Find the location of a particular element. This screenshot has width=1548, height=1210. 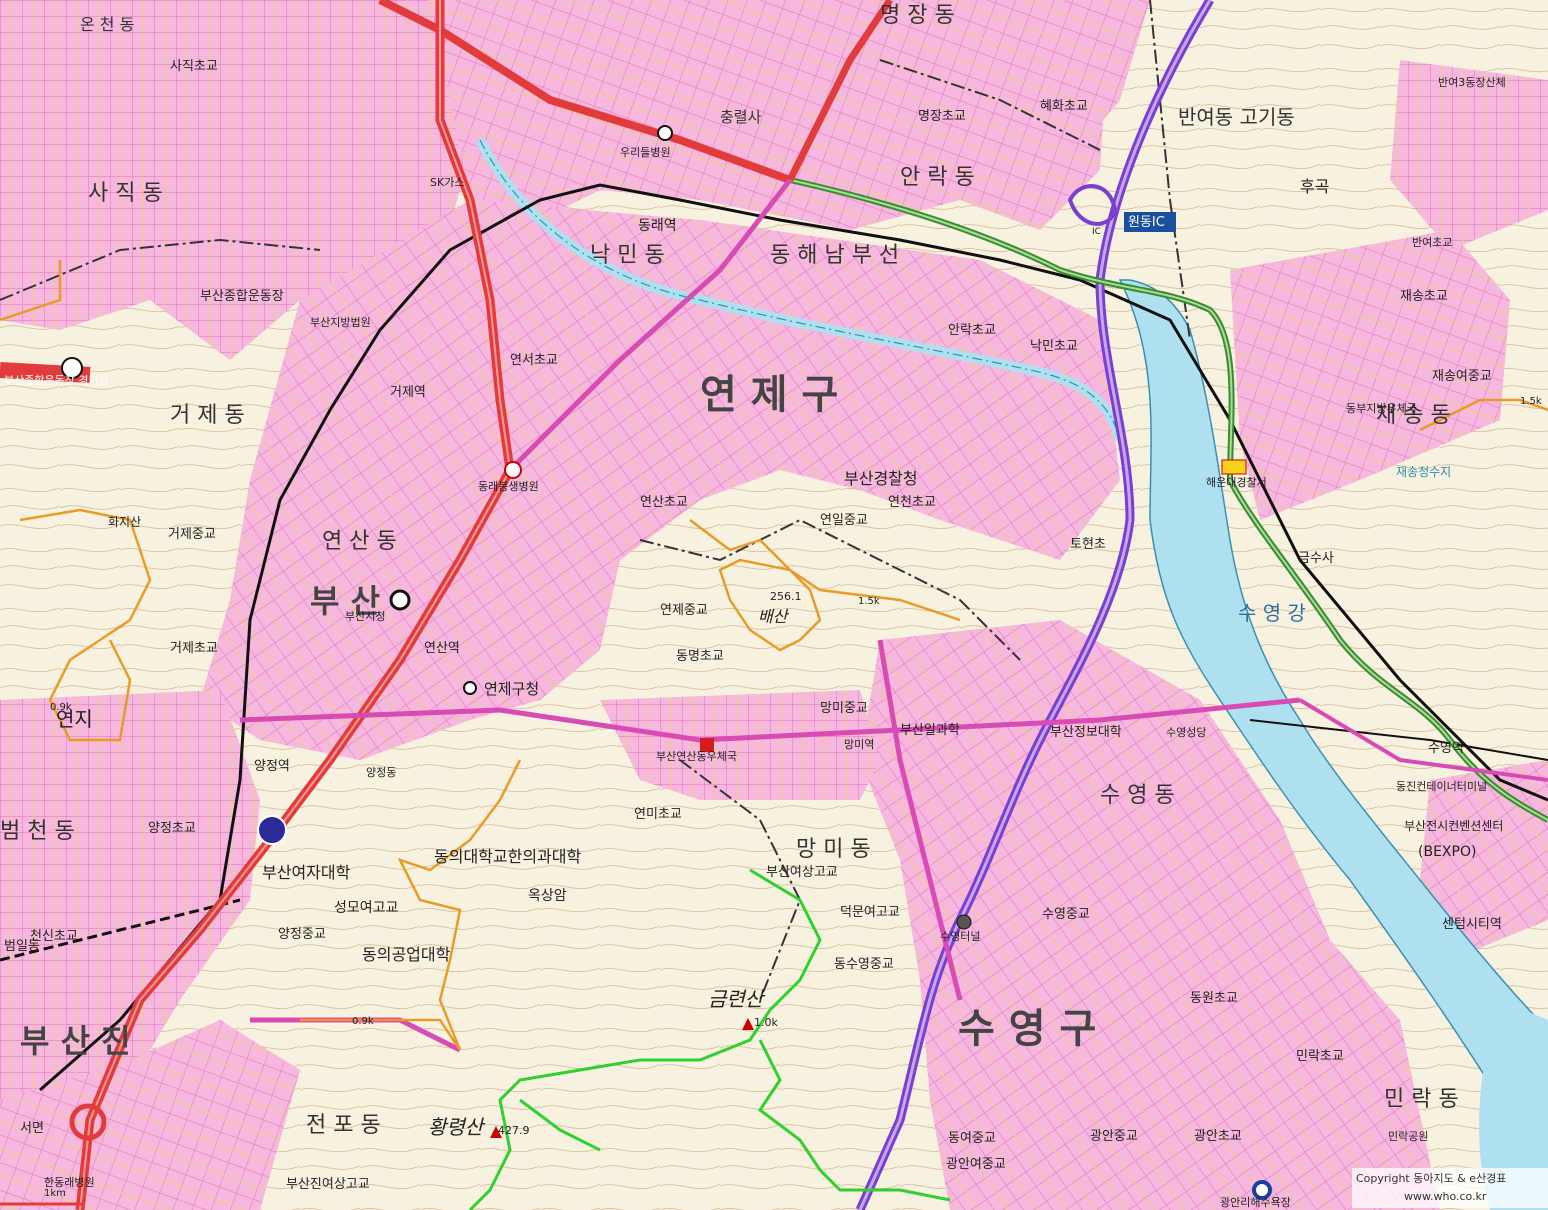

school-label: 광안초교 is located at coordinates (1218, 1136).